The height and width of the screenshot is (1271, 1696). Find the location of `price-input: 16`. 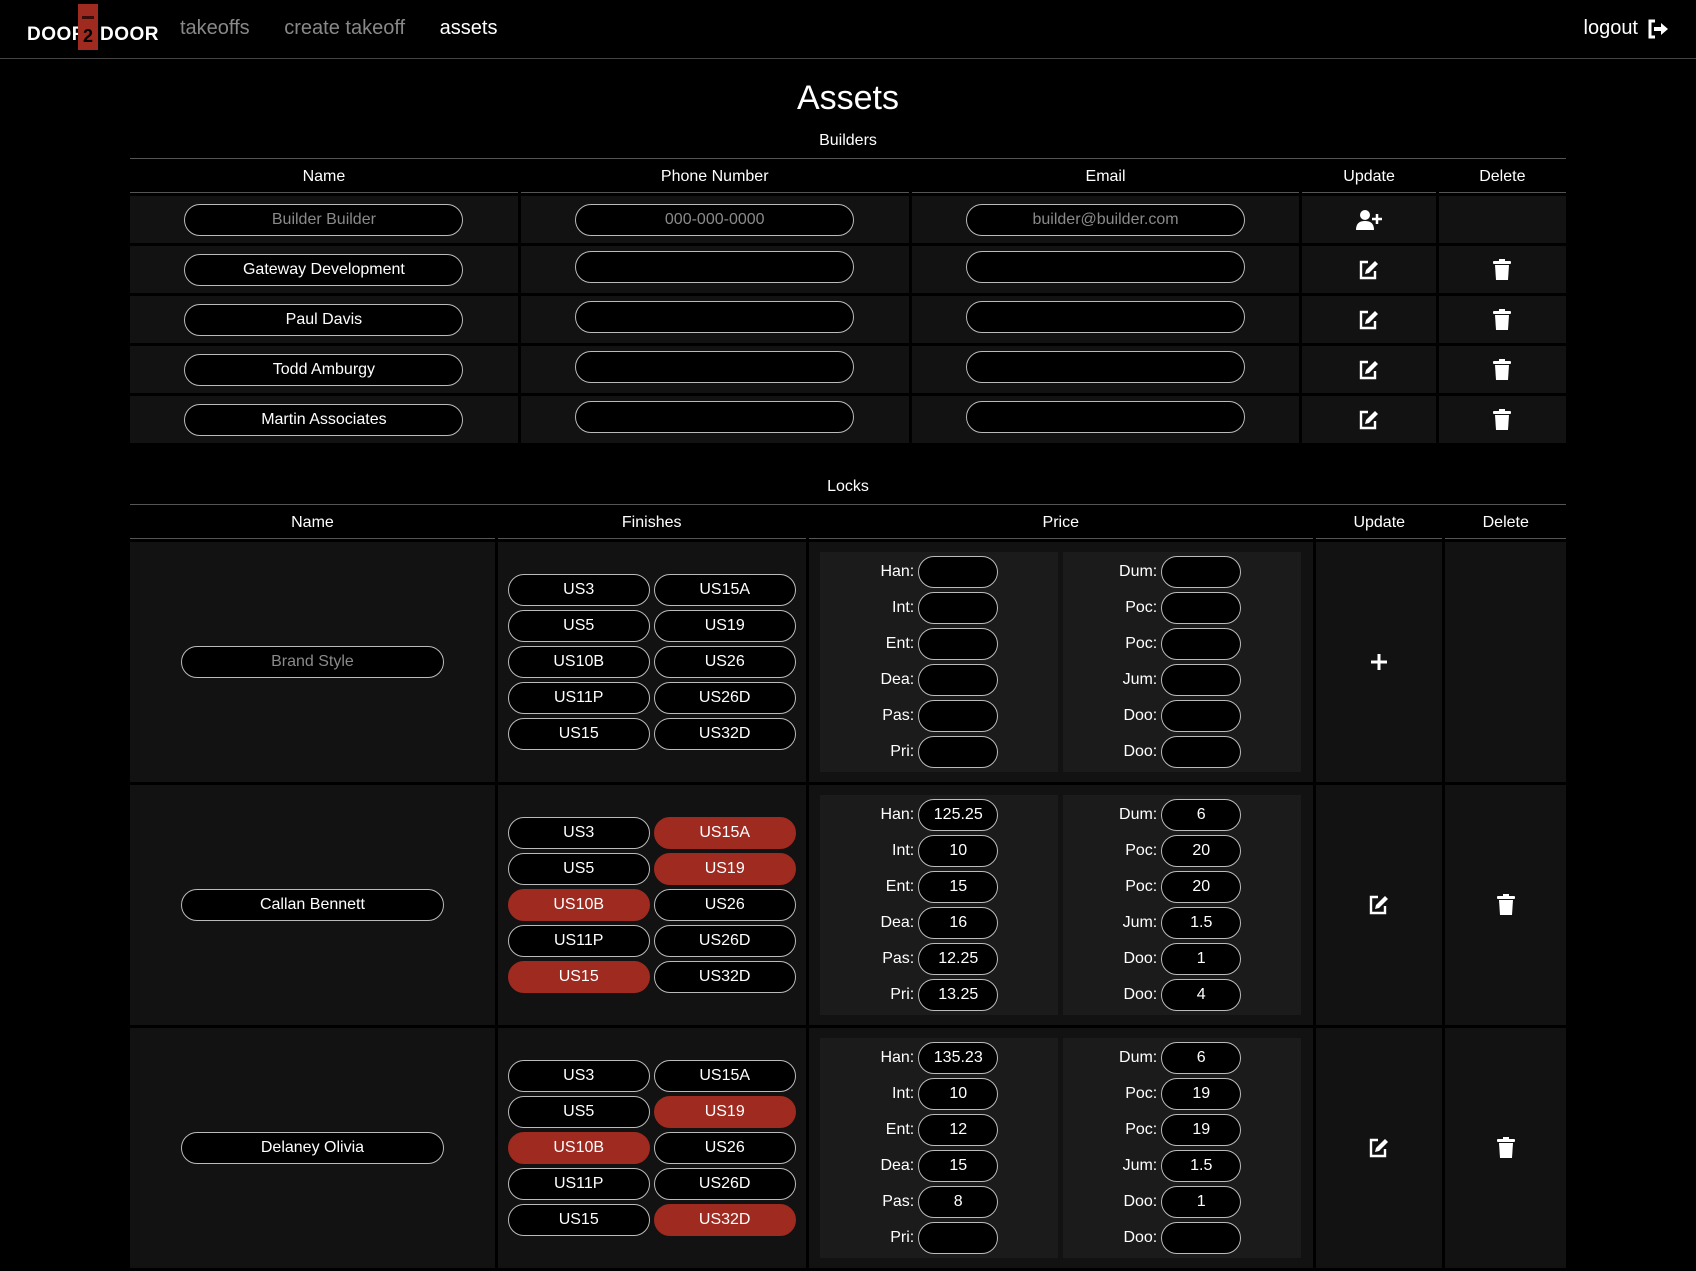

price-input: 16 is located at coordinates (958, 923).